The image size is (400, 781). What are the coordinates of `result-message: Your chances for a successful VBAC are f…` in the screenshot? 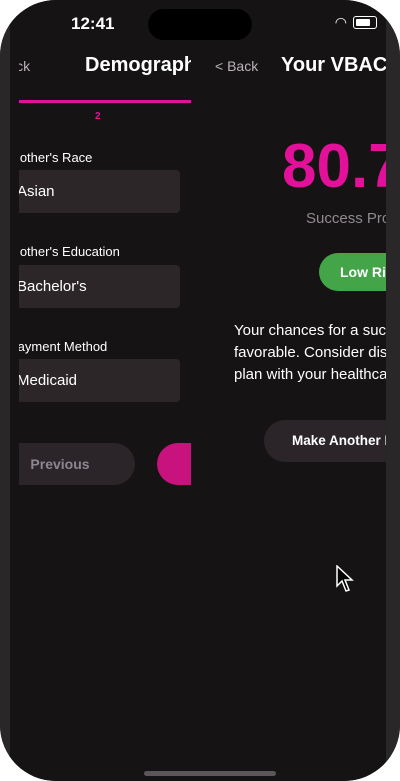 It's located at (312, 353).